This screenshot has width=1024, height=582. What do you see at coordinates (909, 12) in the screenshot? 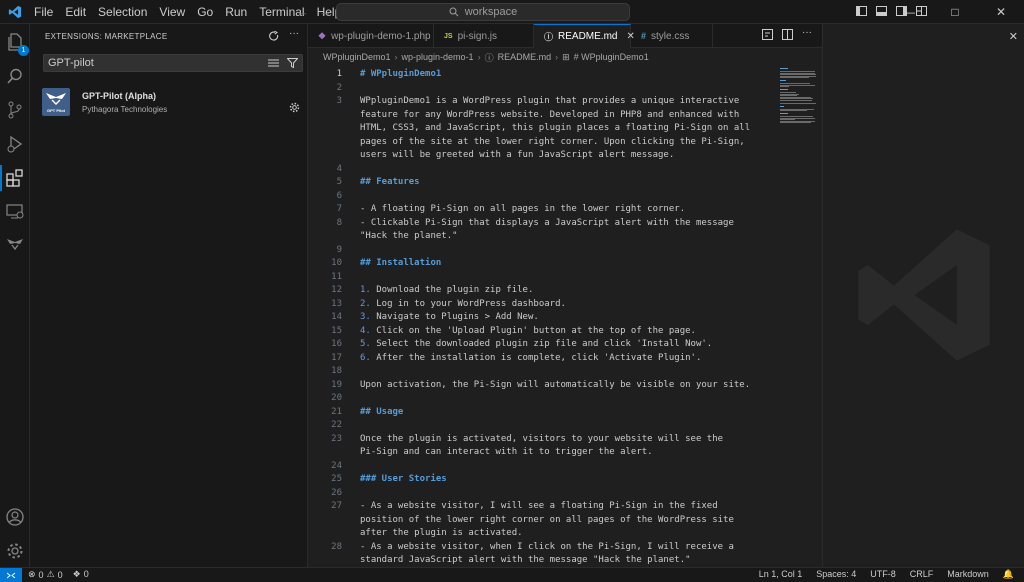
I see `minimize-button: —` at bounding box center [909, 12].